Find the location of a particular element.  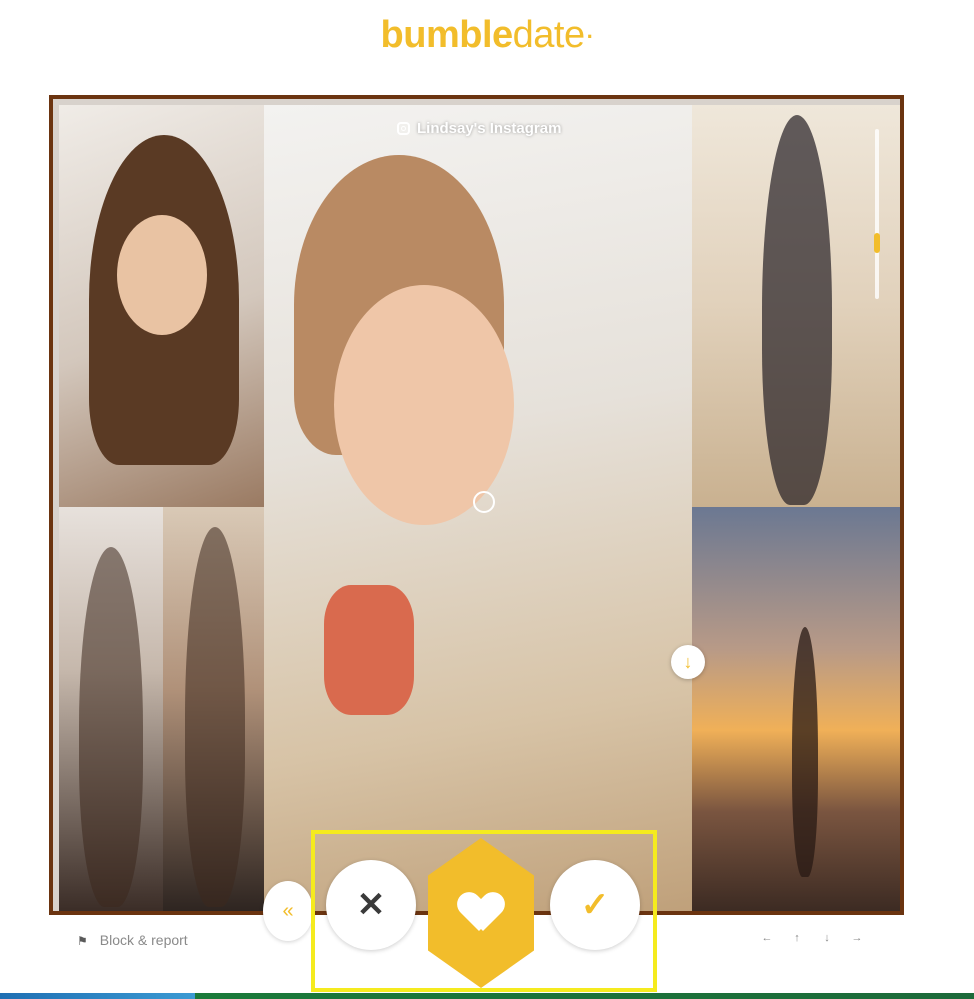

instagram-icon is located at coordinates (403, 128).